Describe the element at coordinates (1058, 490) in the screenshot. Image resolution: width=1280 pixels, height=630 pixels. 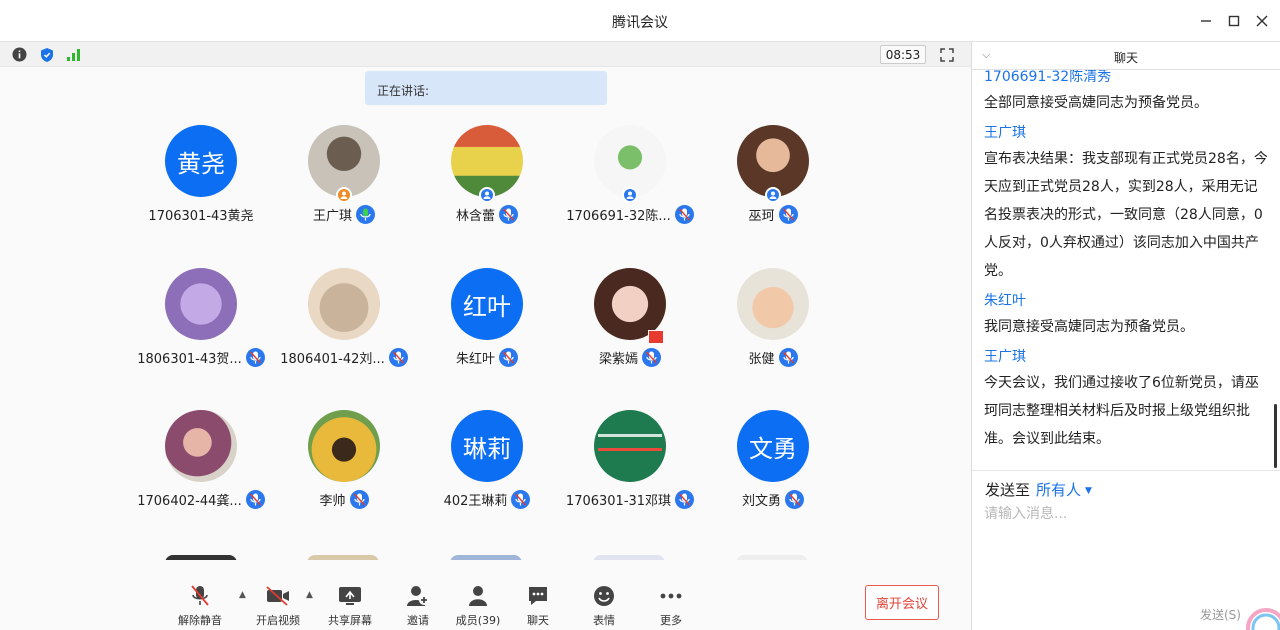
I see `send-to-target: 所有人` at that location.